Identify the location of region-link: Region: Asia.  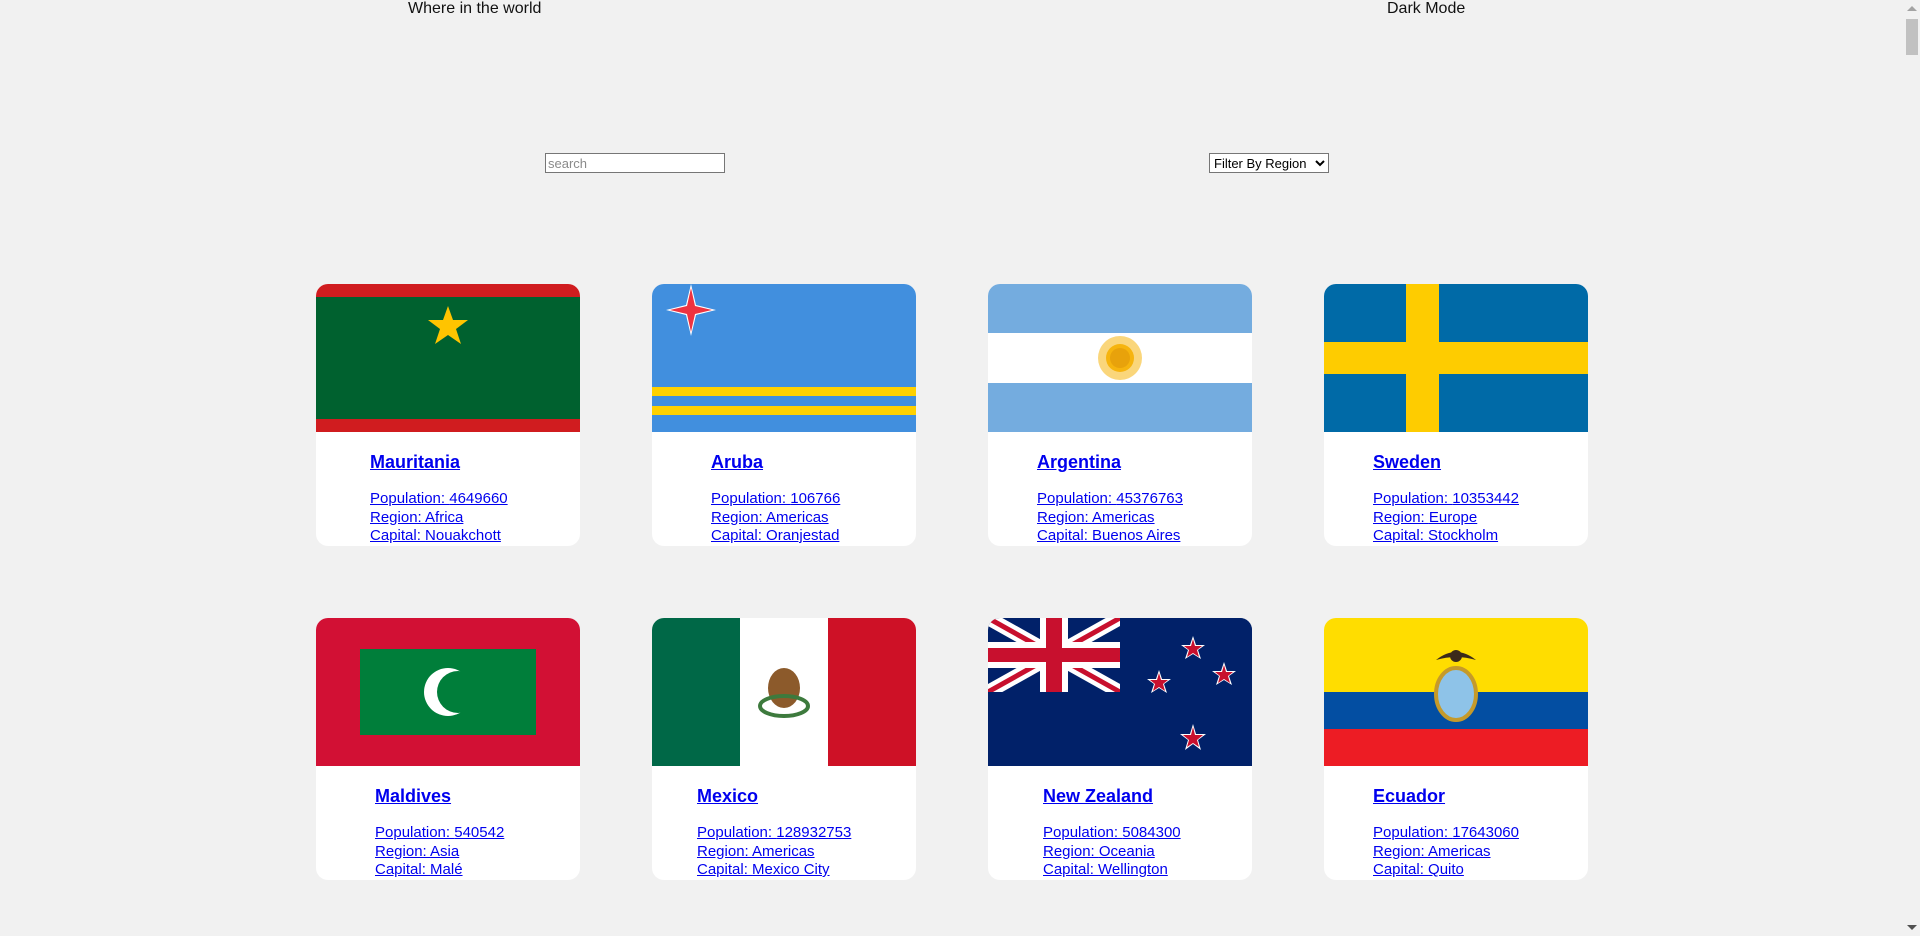
(417, 851).